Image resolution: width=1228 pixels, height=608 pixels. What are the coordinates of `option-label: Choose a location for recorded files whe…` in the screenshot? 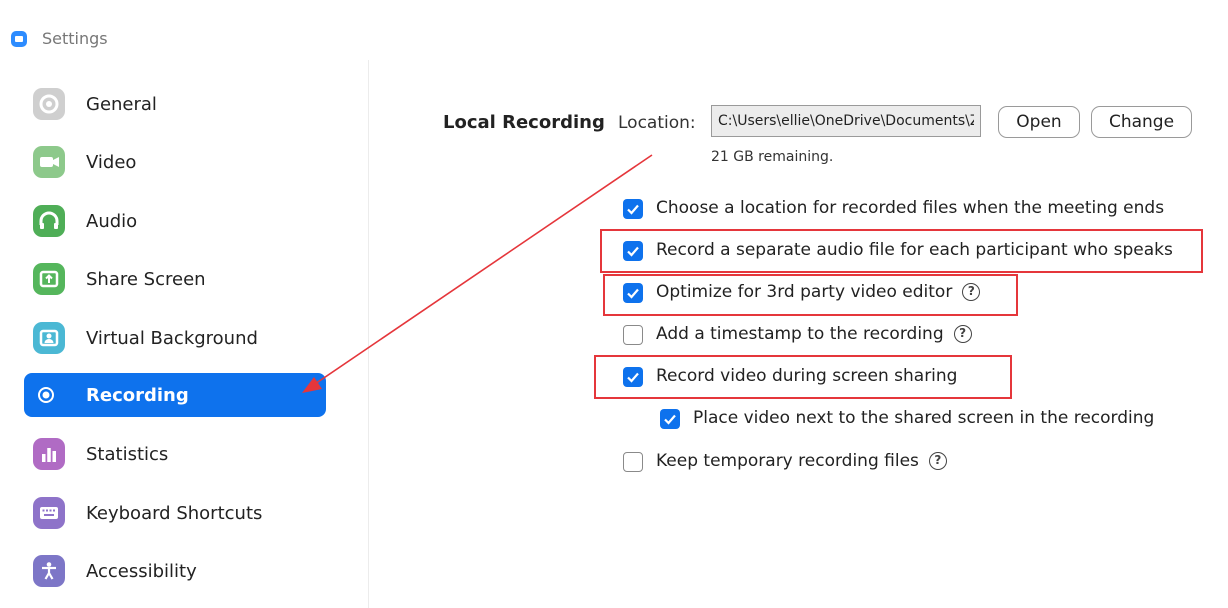 It's located at (910, 208).